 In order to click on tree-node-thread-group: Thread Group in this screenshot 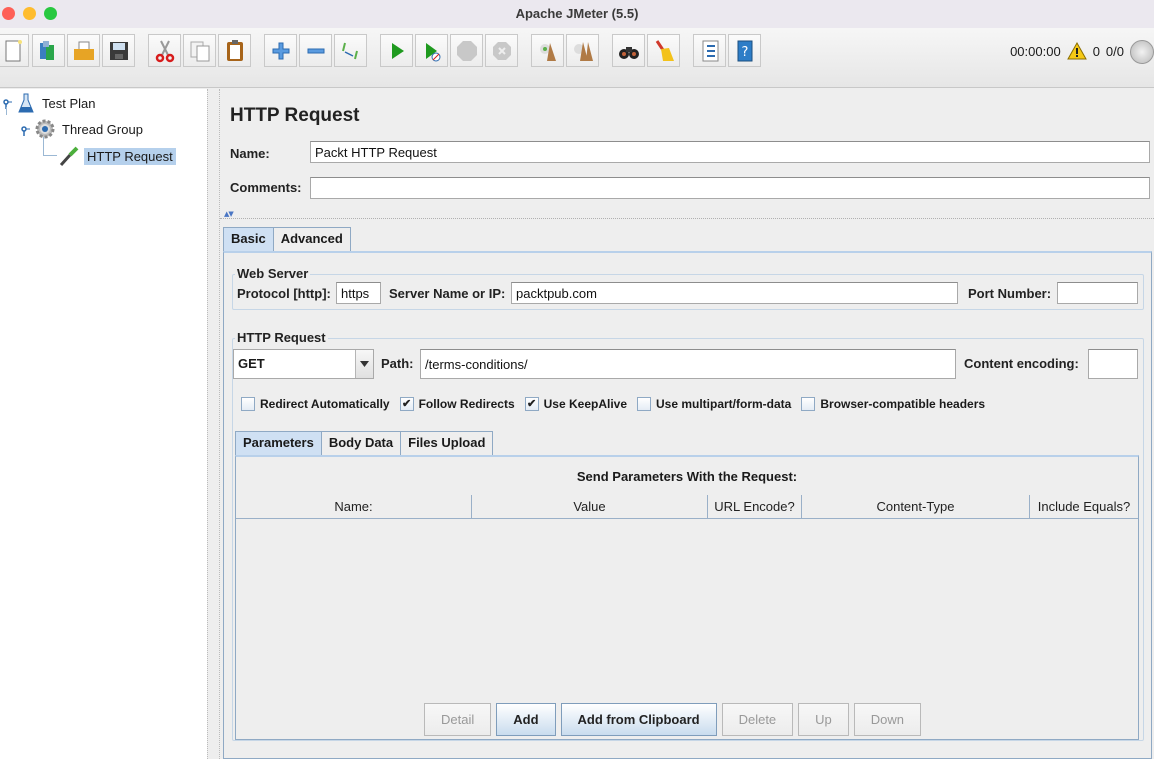, I will do `click(90, 129)`.